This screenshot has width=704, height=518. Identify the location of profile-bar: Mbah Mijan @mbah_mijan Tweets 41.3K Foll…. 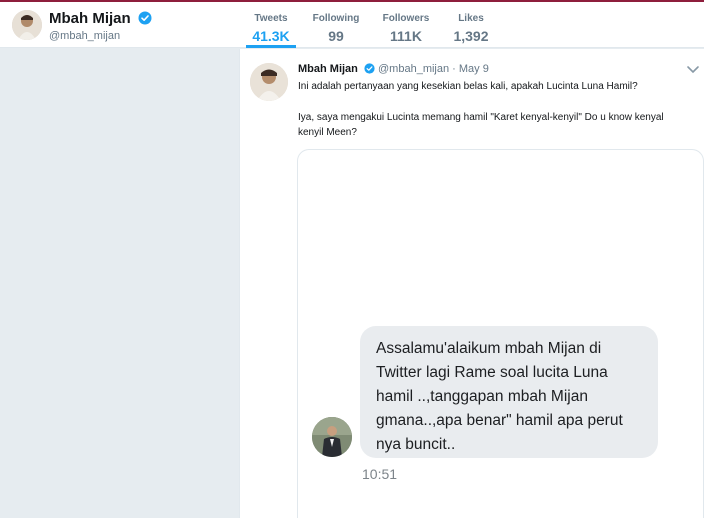
(352, 25).